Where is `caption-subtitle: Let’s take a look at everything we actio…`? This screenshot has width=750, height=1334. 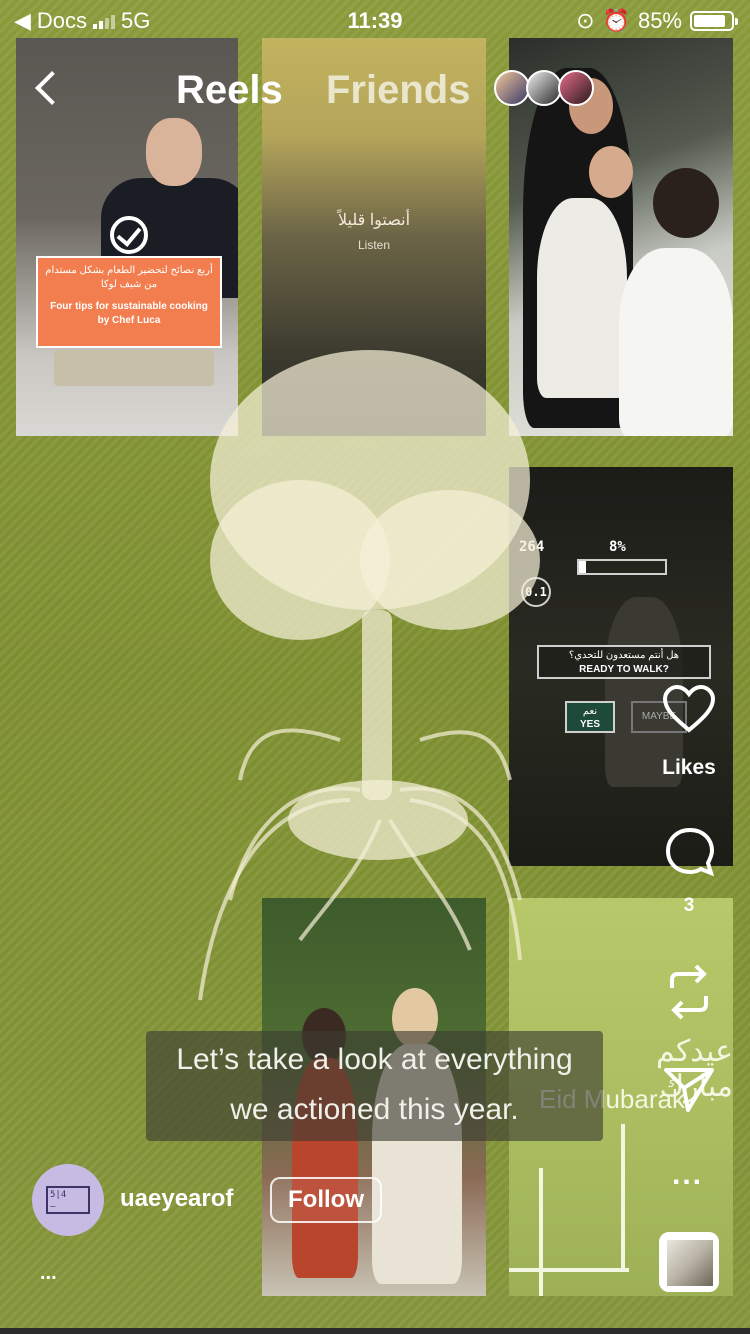
caption-subtitle: Let’s take a look at everything we actio… is located at coordinates (374, 1086).